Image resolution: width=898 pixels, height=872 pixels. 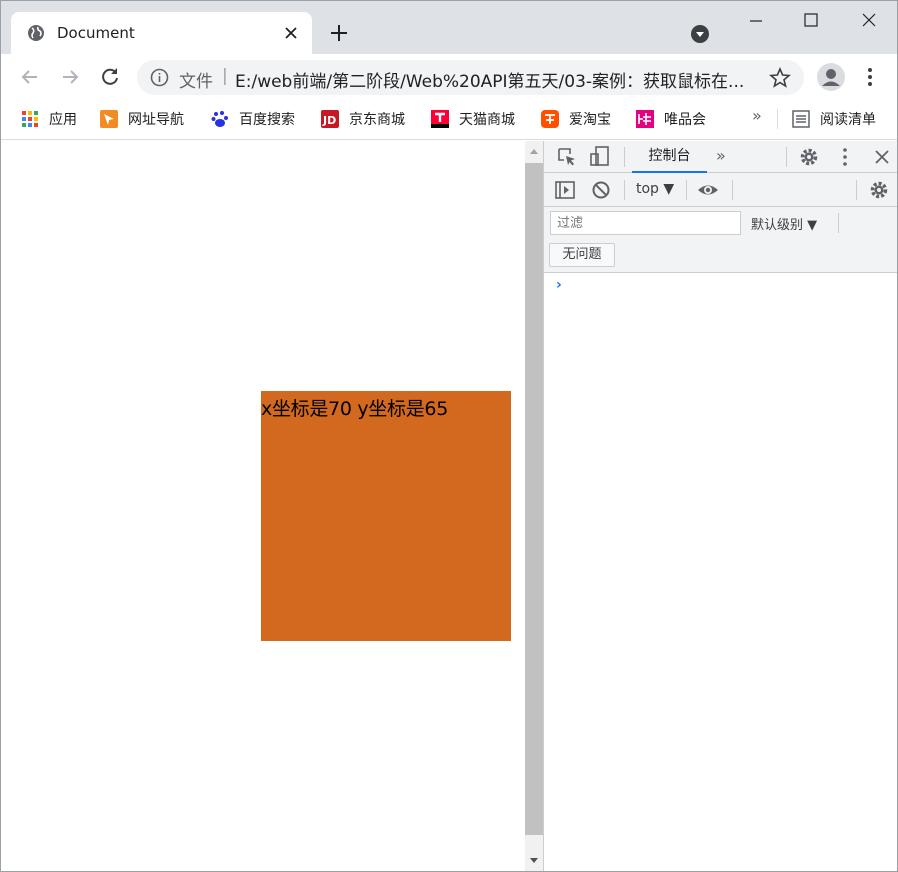 I want to click on scroll-up-arrow-icon, so click(x=534, y=151).